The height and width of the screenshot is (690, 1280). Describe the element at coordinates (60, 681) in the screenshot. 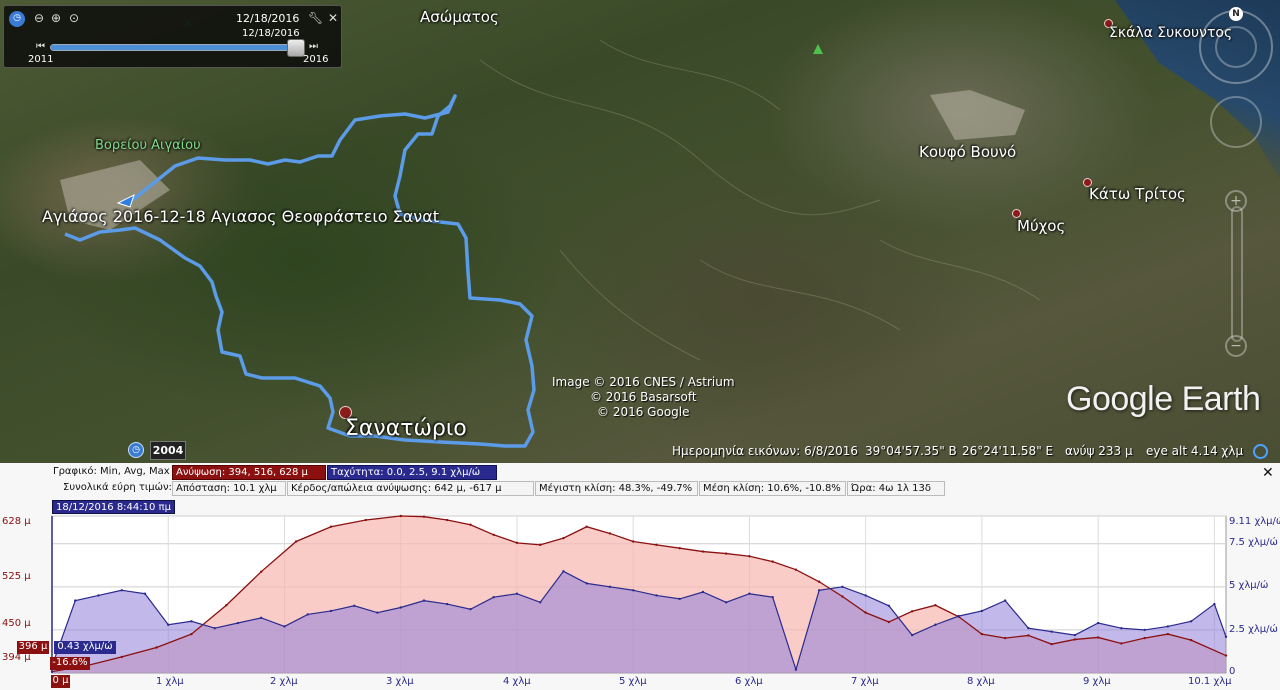

I see `hover-distance-label: 0 μ` at that location.